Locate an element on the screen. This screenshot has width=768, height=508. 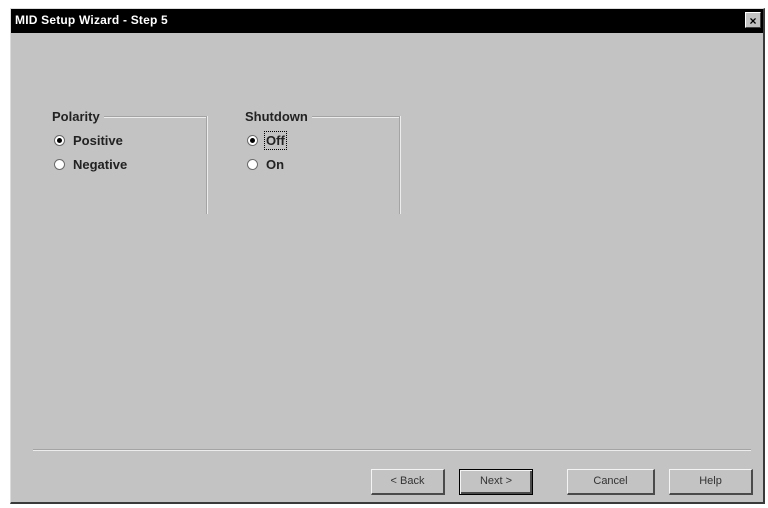
radio-off-indicator is located at coordinates (252, 140).